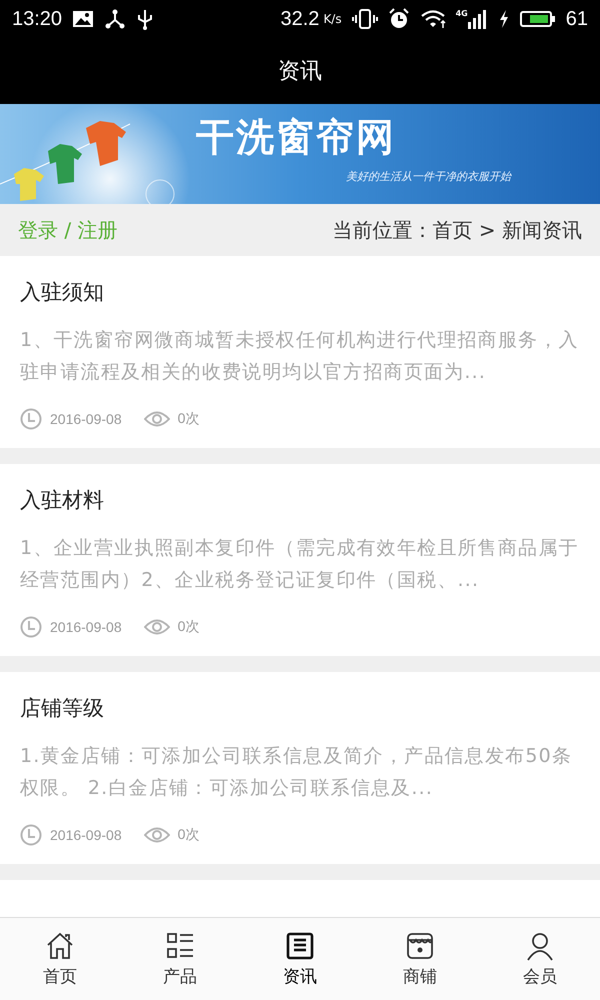 This screenshot has width=600, height=1000. I want to click on alarm-icon, so click(399, 19).